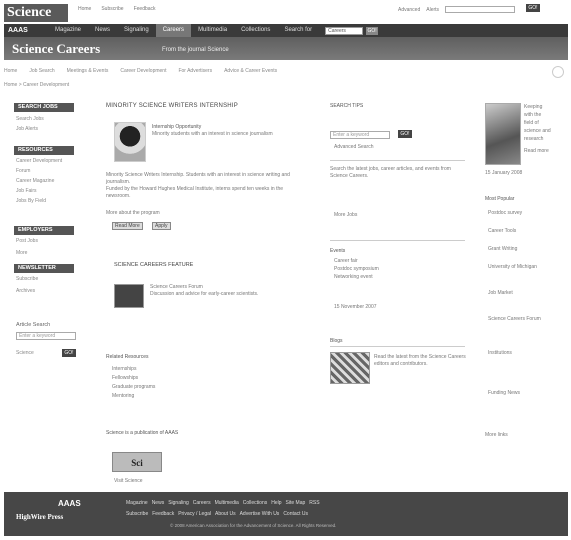 This screenshot has height=540, width=571. Describe the element at coordinates (176, 287) in the screenshot. I see `feature-item-title: Science Careers Forum` at that location.